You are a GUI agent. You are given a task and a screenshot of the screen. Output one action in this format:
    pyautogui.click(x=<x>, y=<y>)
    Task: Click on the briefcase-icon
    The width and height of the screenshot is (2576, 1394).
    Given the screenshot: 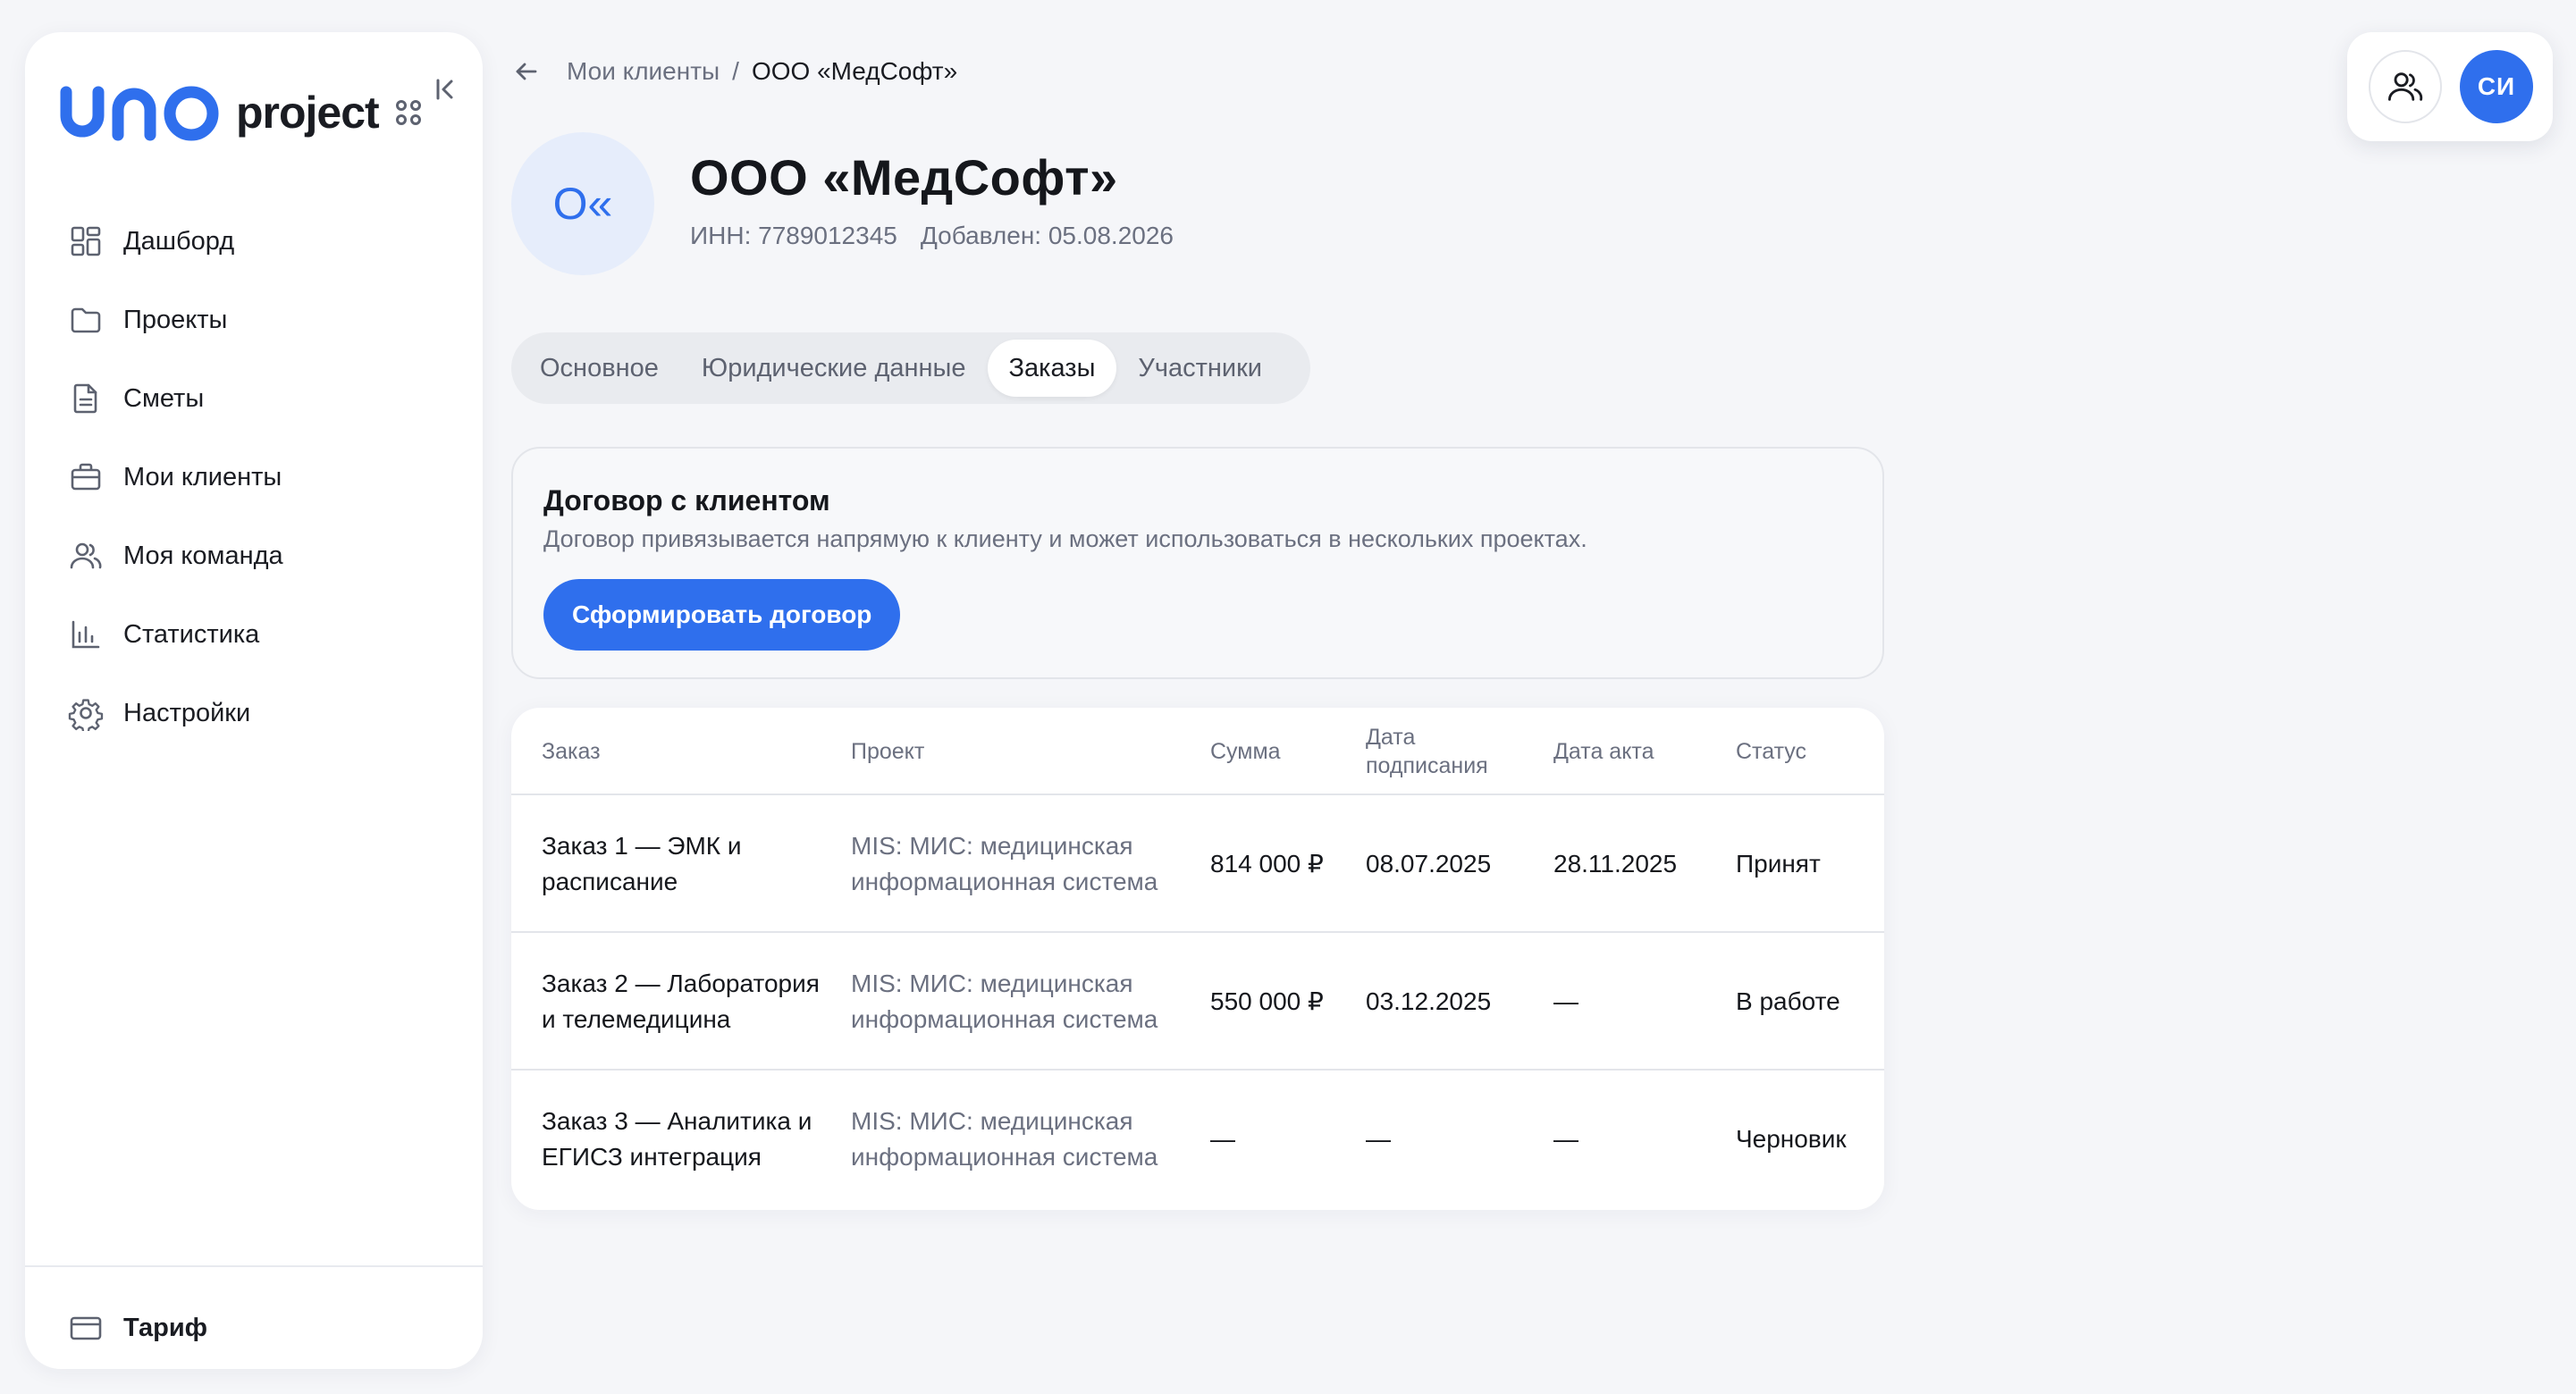 What is the action you would take?
    pyautogui.click(x=86, y=477)
    